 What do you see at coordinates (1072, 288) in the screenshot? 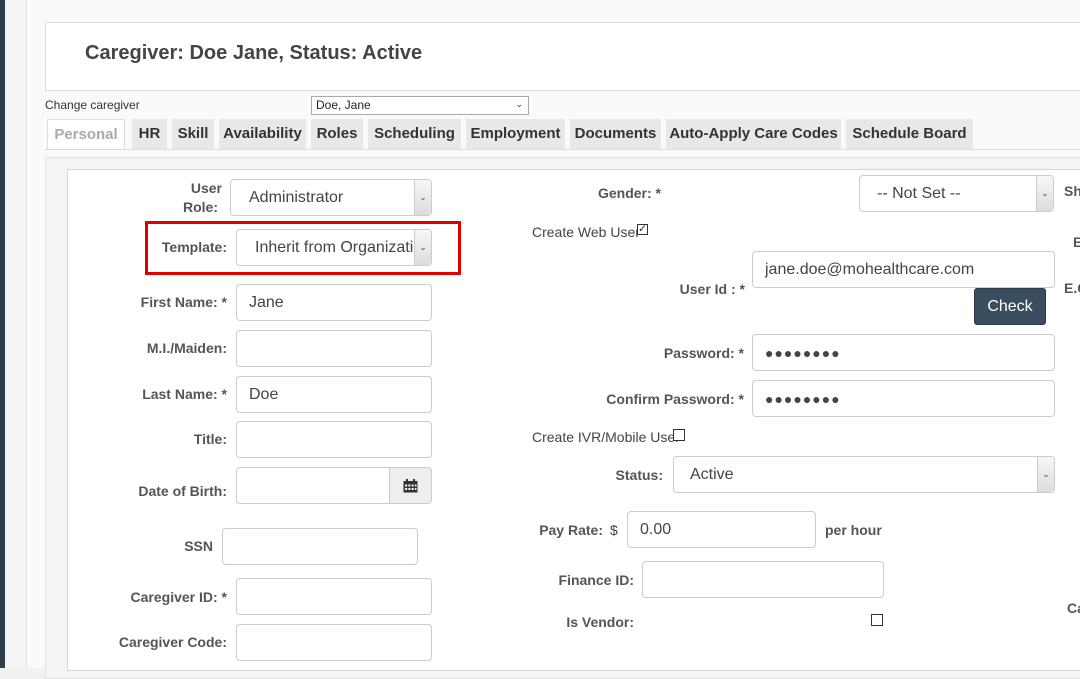
I see `clipped-label-3: E.C` at bounding box center [1072, 288].